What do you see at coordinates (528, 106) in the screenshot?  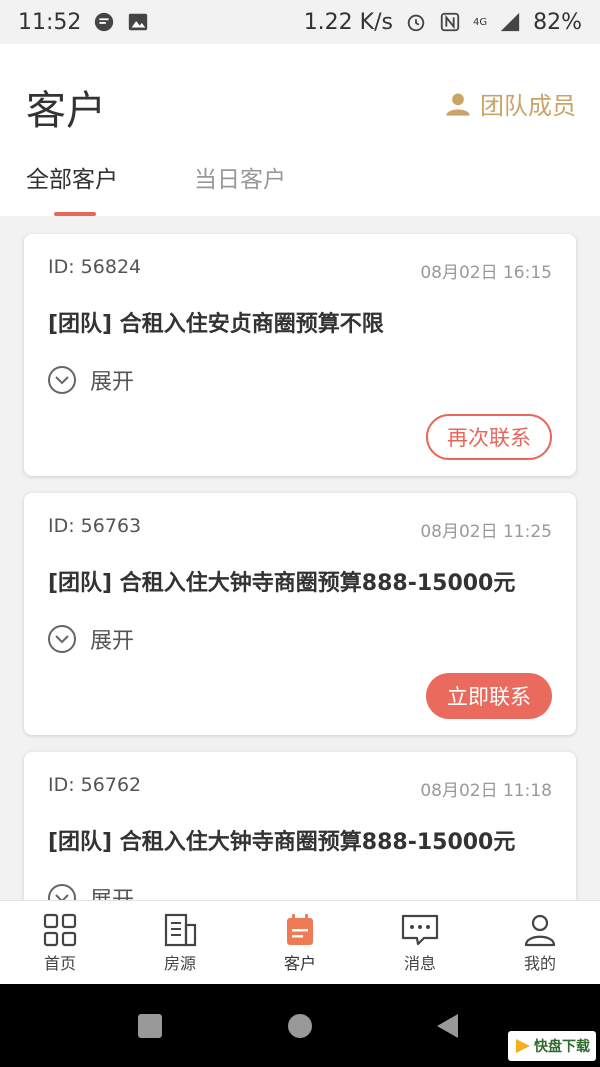 I see `team-members-label: 团队成员` at bounding box center [528, 106].